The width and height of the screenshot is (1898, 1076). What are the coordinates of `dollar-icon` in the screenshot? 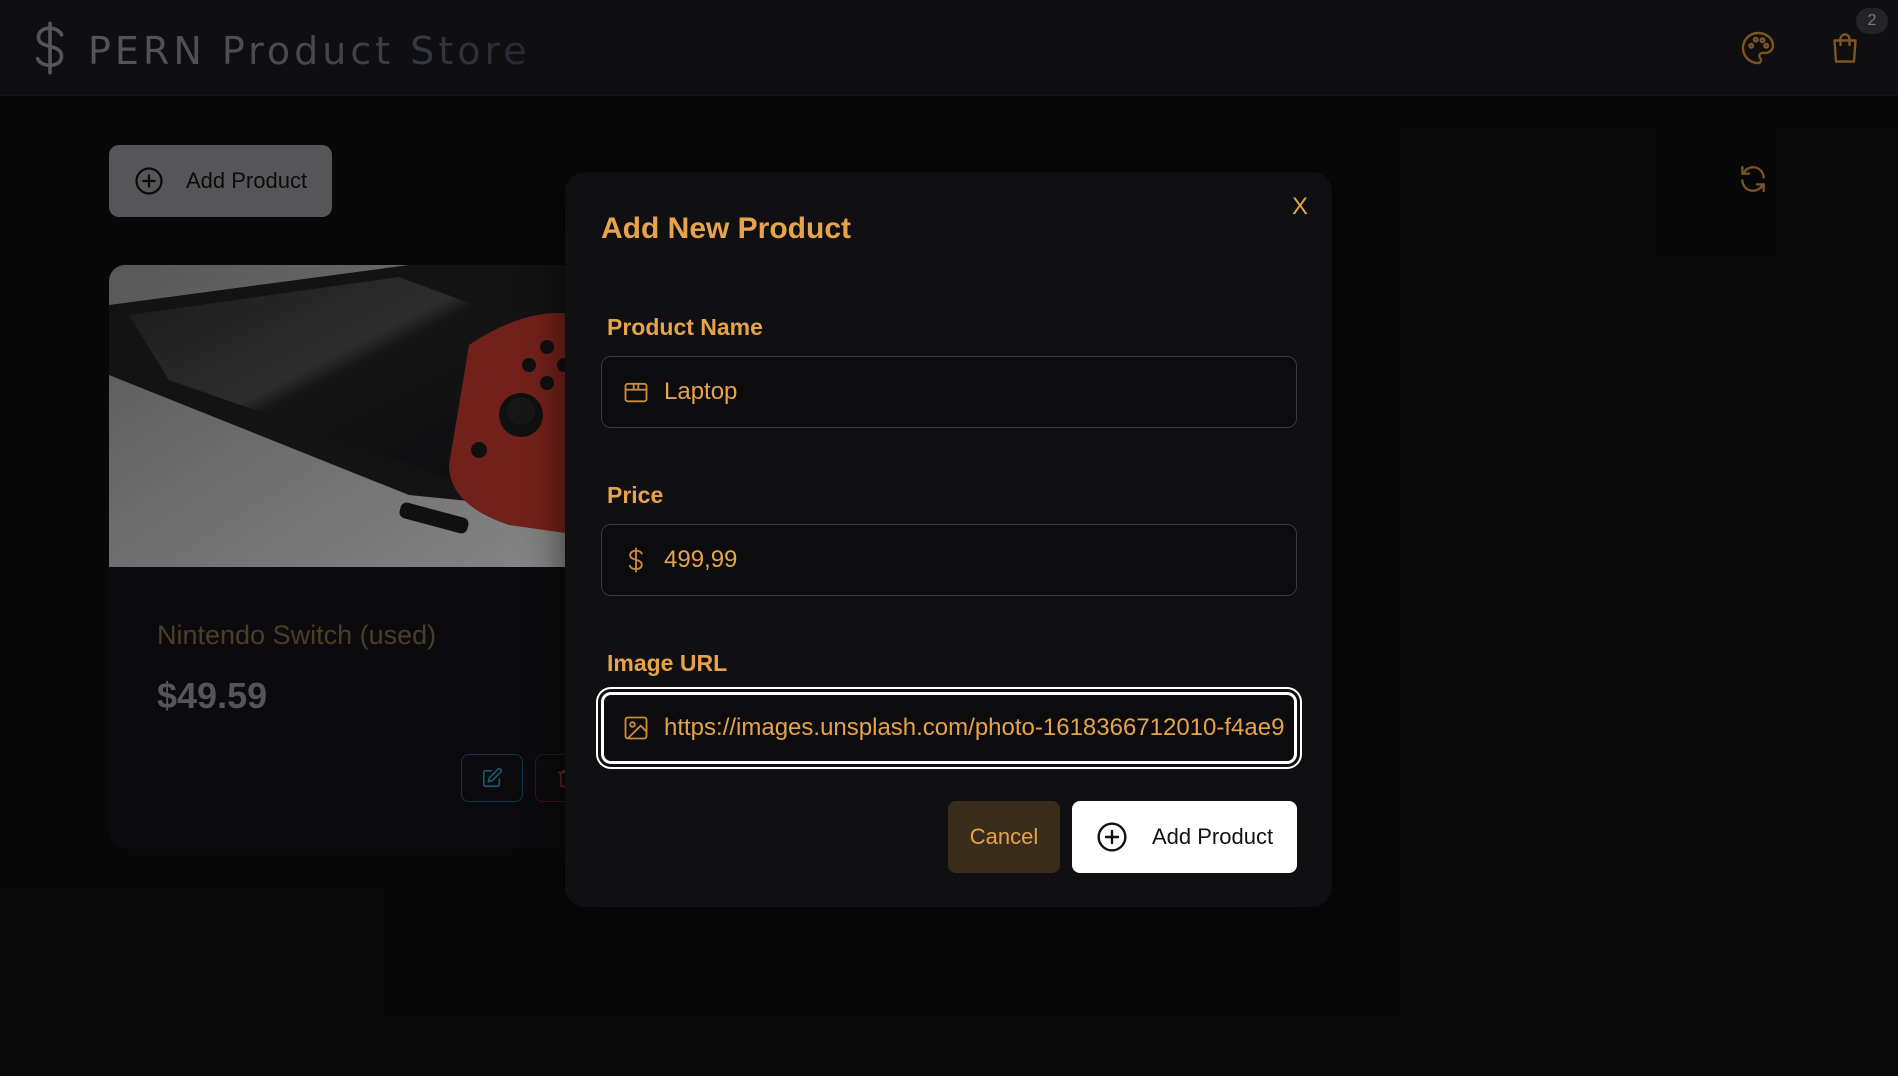 It's located at (635, 560).